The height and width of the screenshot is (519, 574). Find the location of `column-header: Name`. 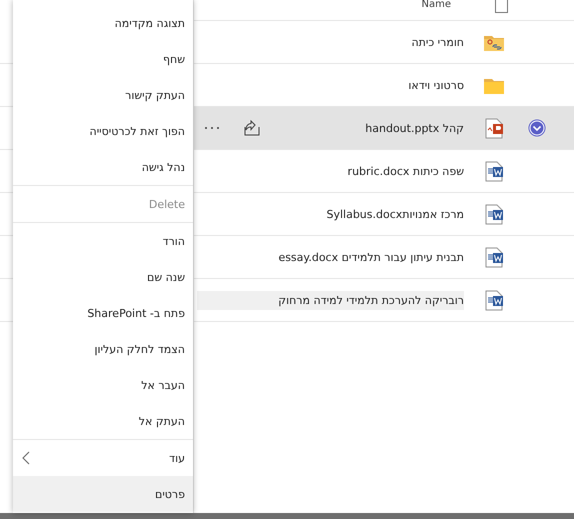

column-header: Name is located at coordinates (436, 5).